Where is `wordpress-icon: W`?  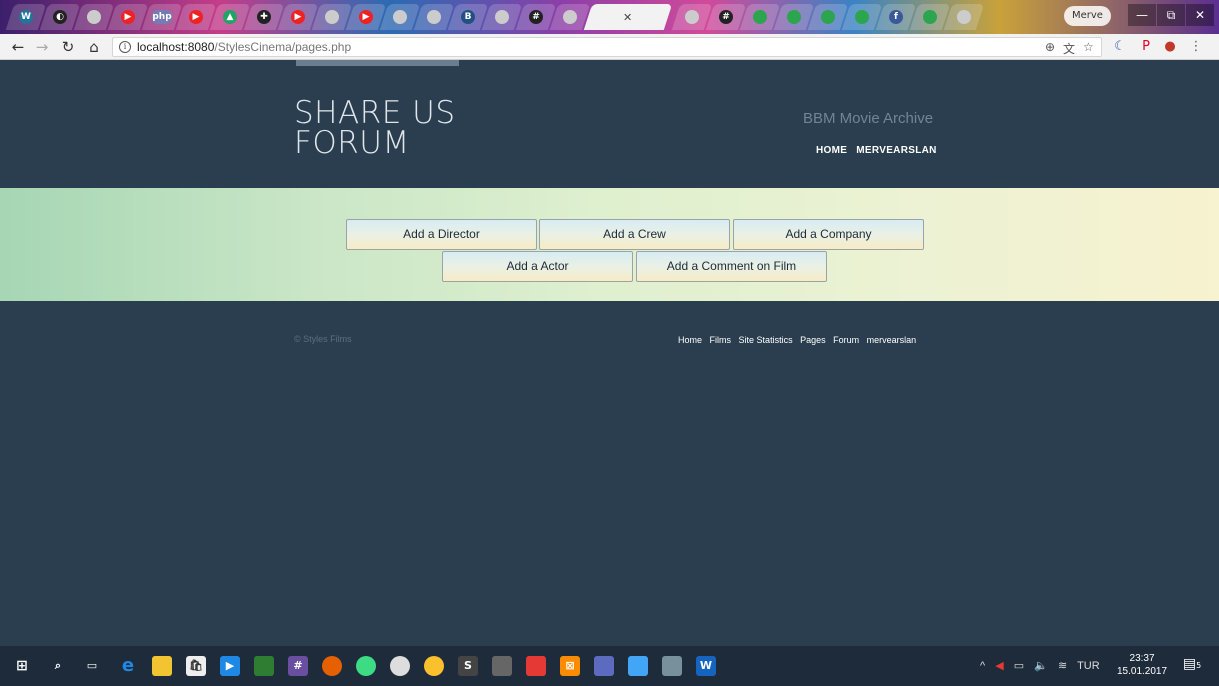
wordpress-icon: W is located at coordinates (26, 17).